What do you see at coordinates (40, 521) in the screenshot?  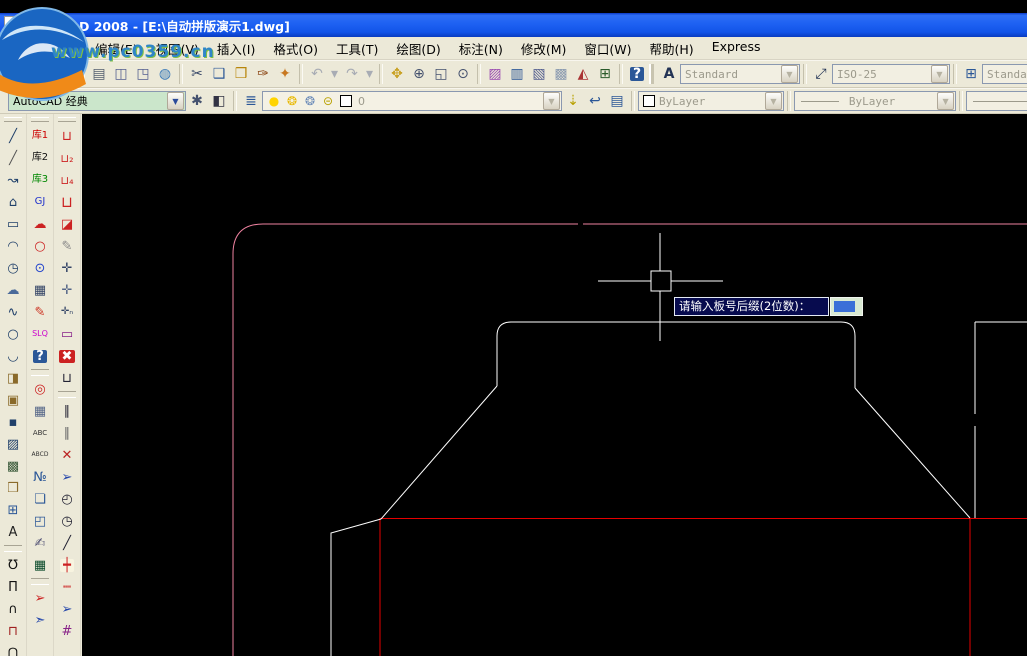 I see `layout-setup-button: ◰` at bounding box center [40, 521].